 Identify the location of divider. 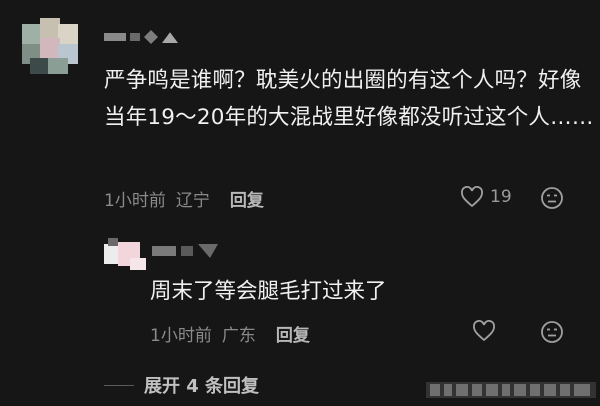
(119, 385).